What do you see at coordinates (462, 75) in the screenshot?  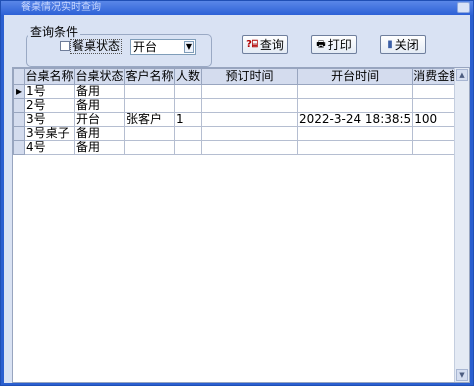 I see `scroll-up-arrow-icon: ▲` at bounding box center [462, 75].